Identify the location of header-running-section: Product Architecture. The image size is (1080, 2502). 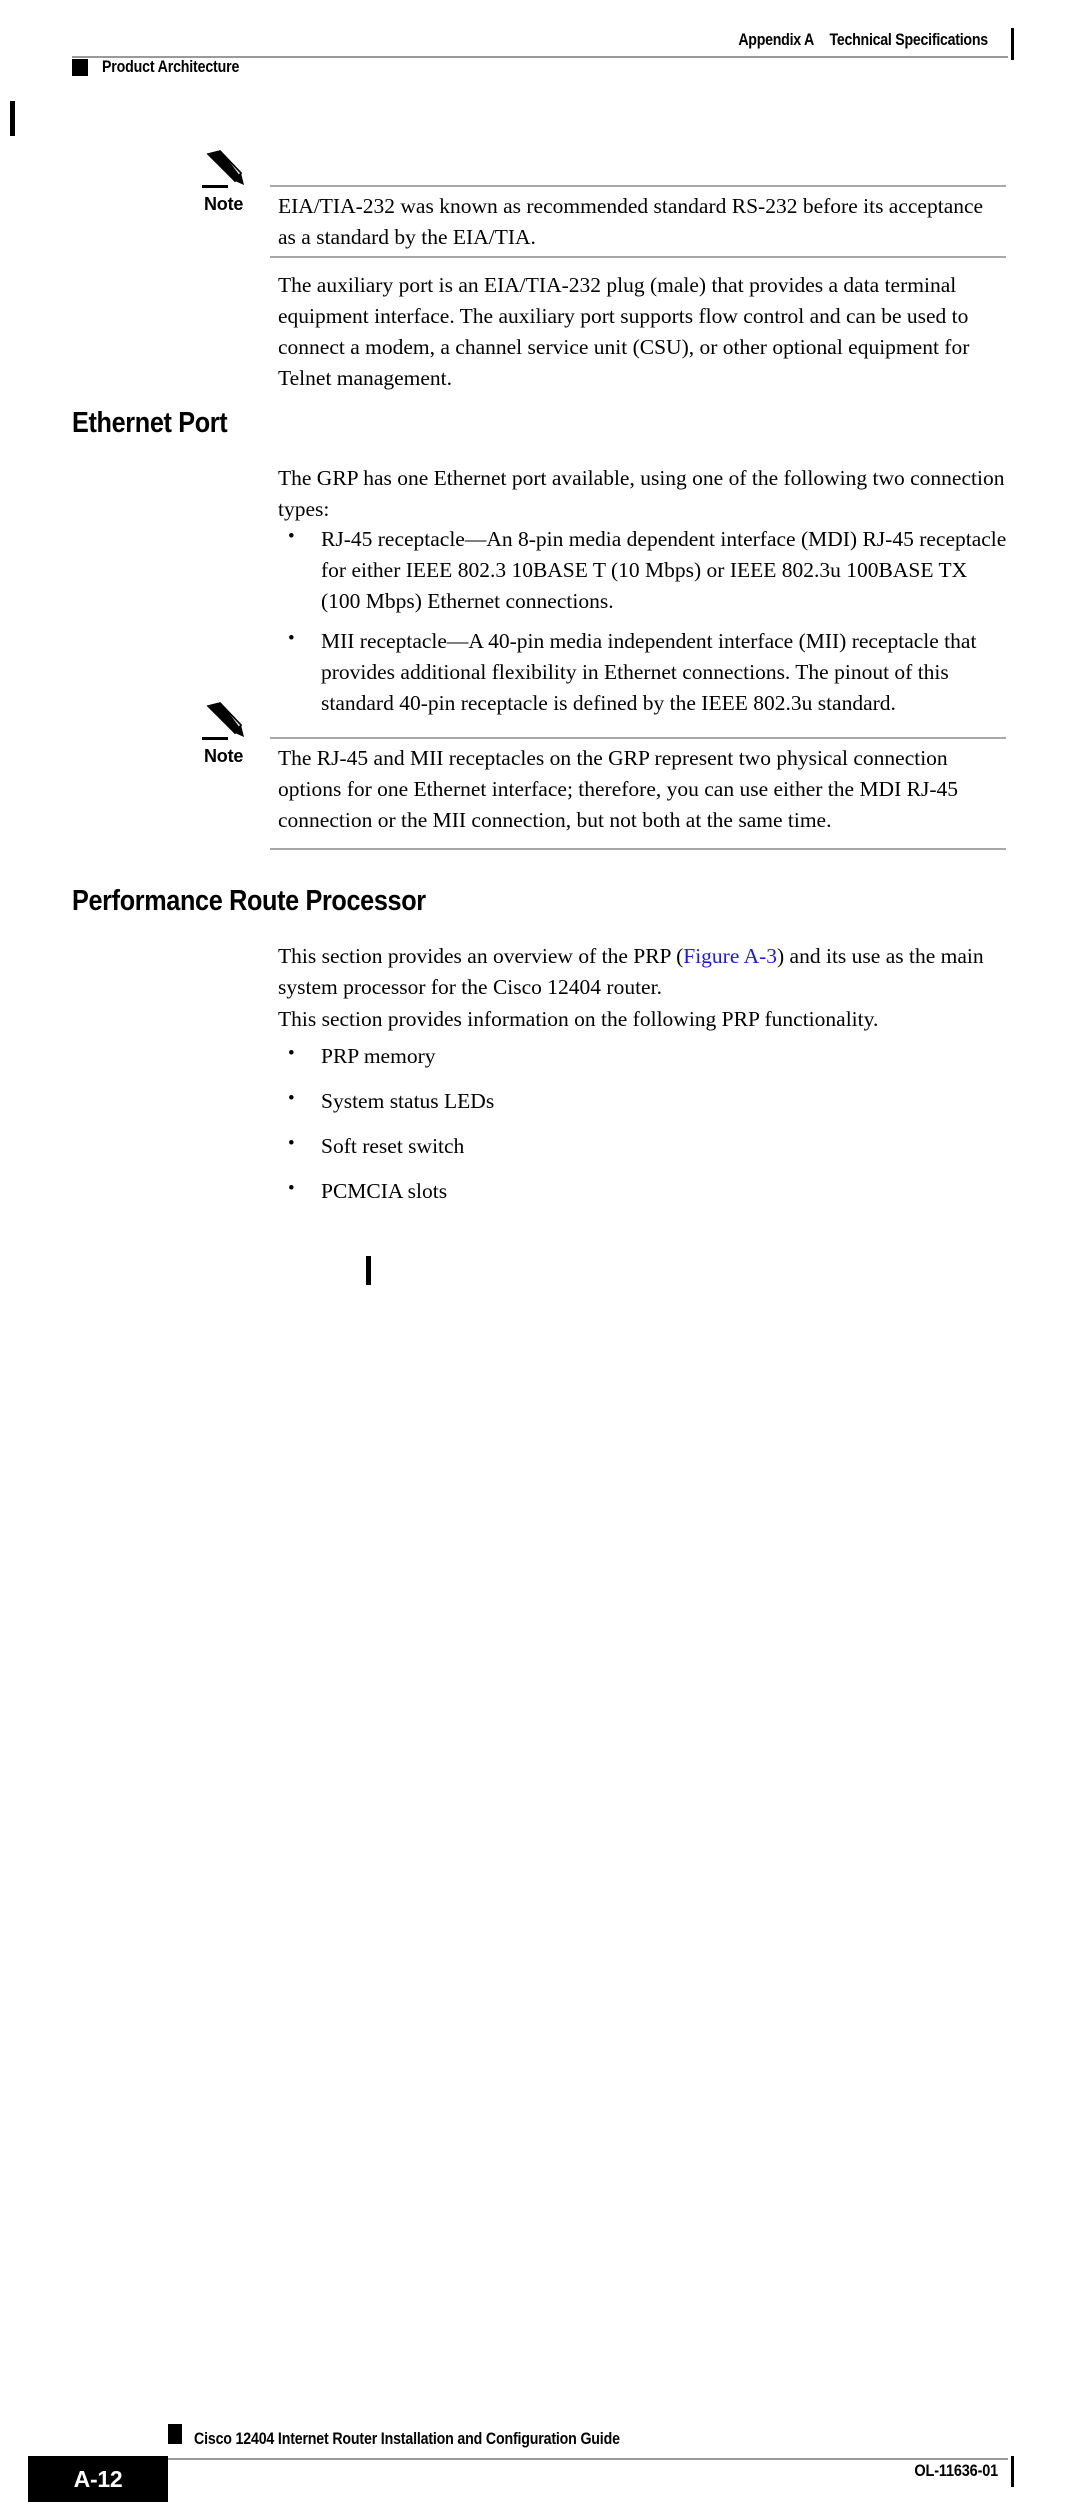
(167, 67).